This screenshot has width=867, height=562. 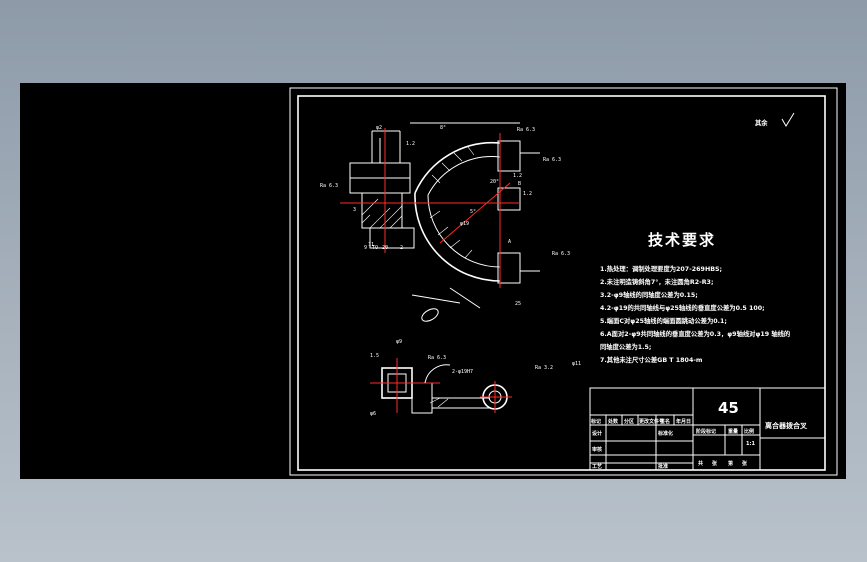 I want to click on dim-label: 8°, so click(x=443, y=128).